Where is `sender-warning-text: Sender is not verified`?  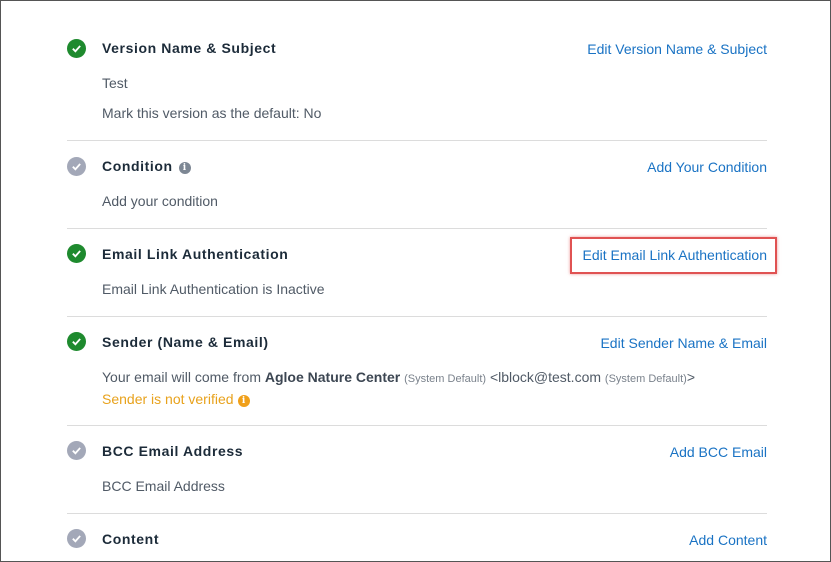
sender-warning-text: Sender is not verified is located at coordinates (168, 399).